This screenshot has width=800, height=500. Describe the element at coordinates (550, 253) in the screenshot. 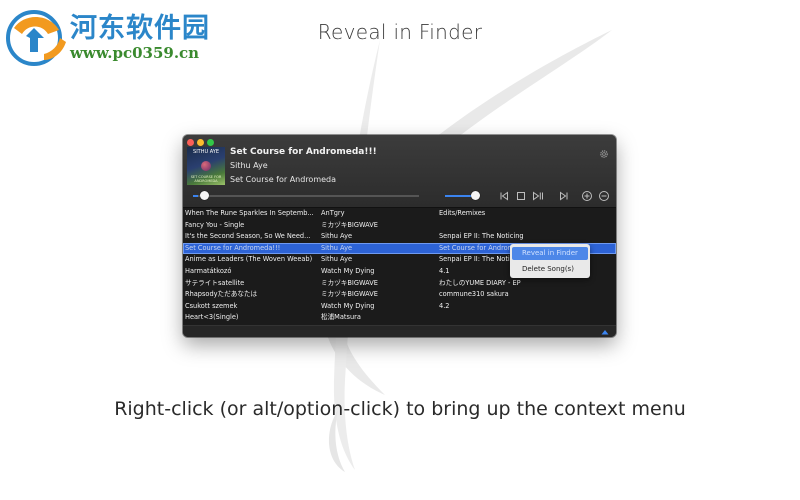

I see `menu-item-reveal-in-finder: Reveal in Finder` at that location.